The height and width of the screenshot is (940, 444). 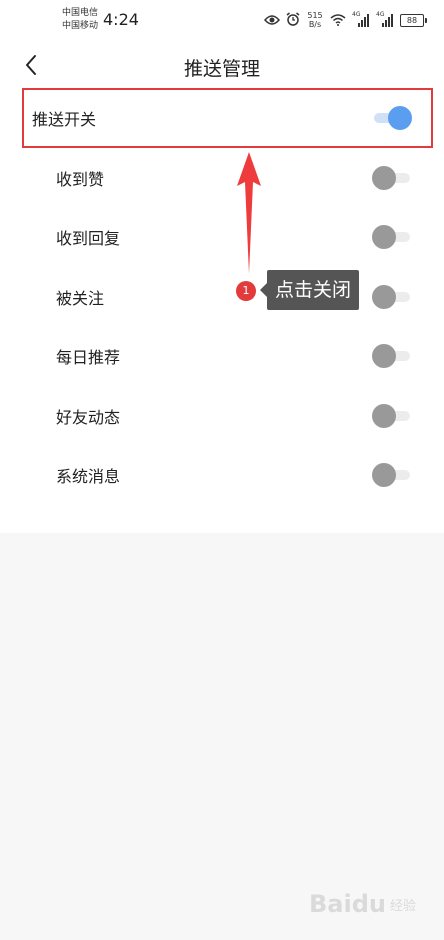 What do you see at coordinates (315, 20) in the screenshot?
I see `net-speed: 515 B/s` at bounding box center [315, 20].